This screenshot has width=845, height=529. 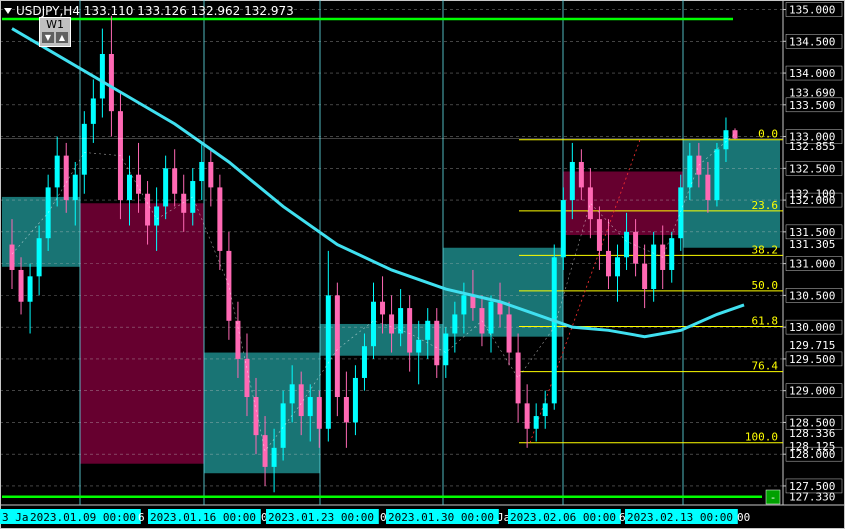 I want to click on price-tick-label: 134.000, so click(x=812, y=73).